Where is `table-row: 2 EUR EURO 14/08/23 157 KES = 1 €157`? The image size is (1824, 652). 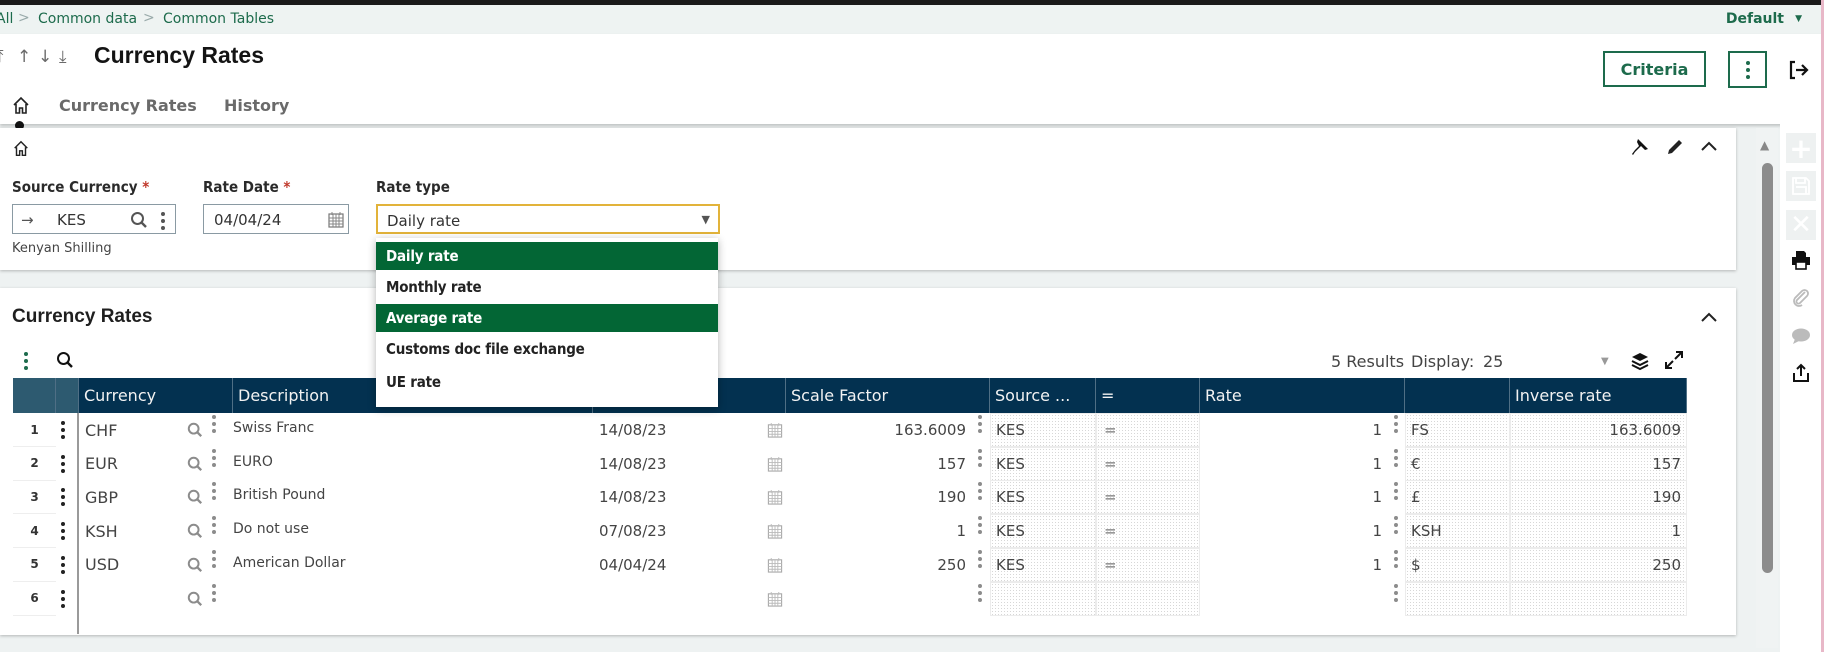 table-row: 2 EUR EURO 14/08/23 157 KES = 1 €157 is located at coordinates (850, 463).